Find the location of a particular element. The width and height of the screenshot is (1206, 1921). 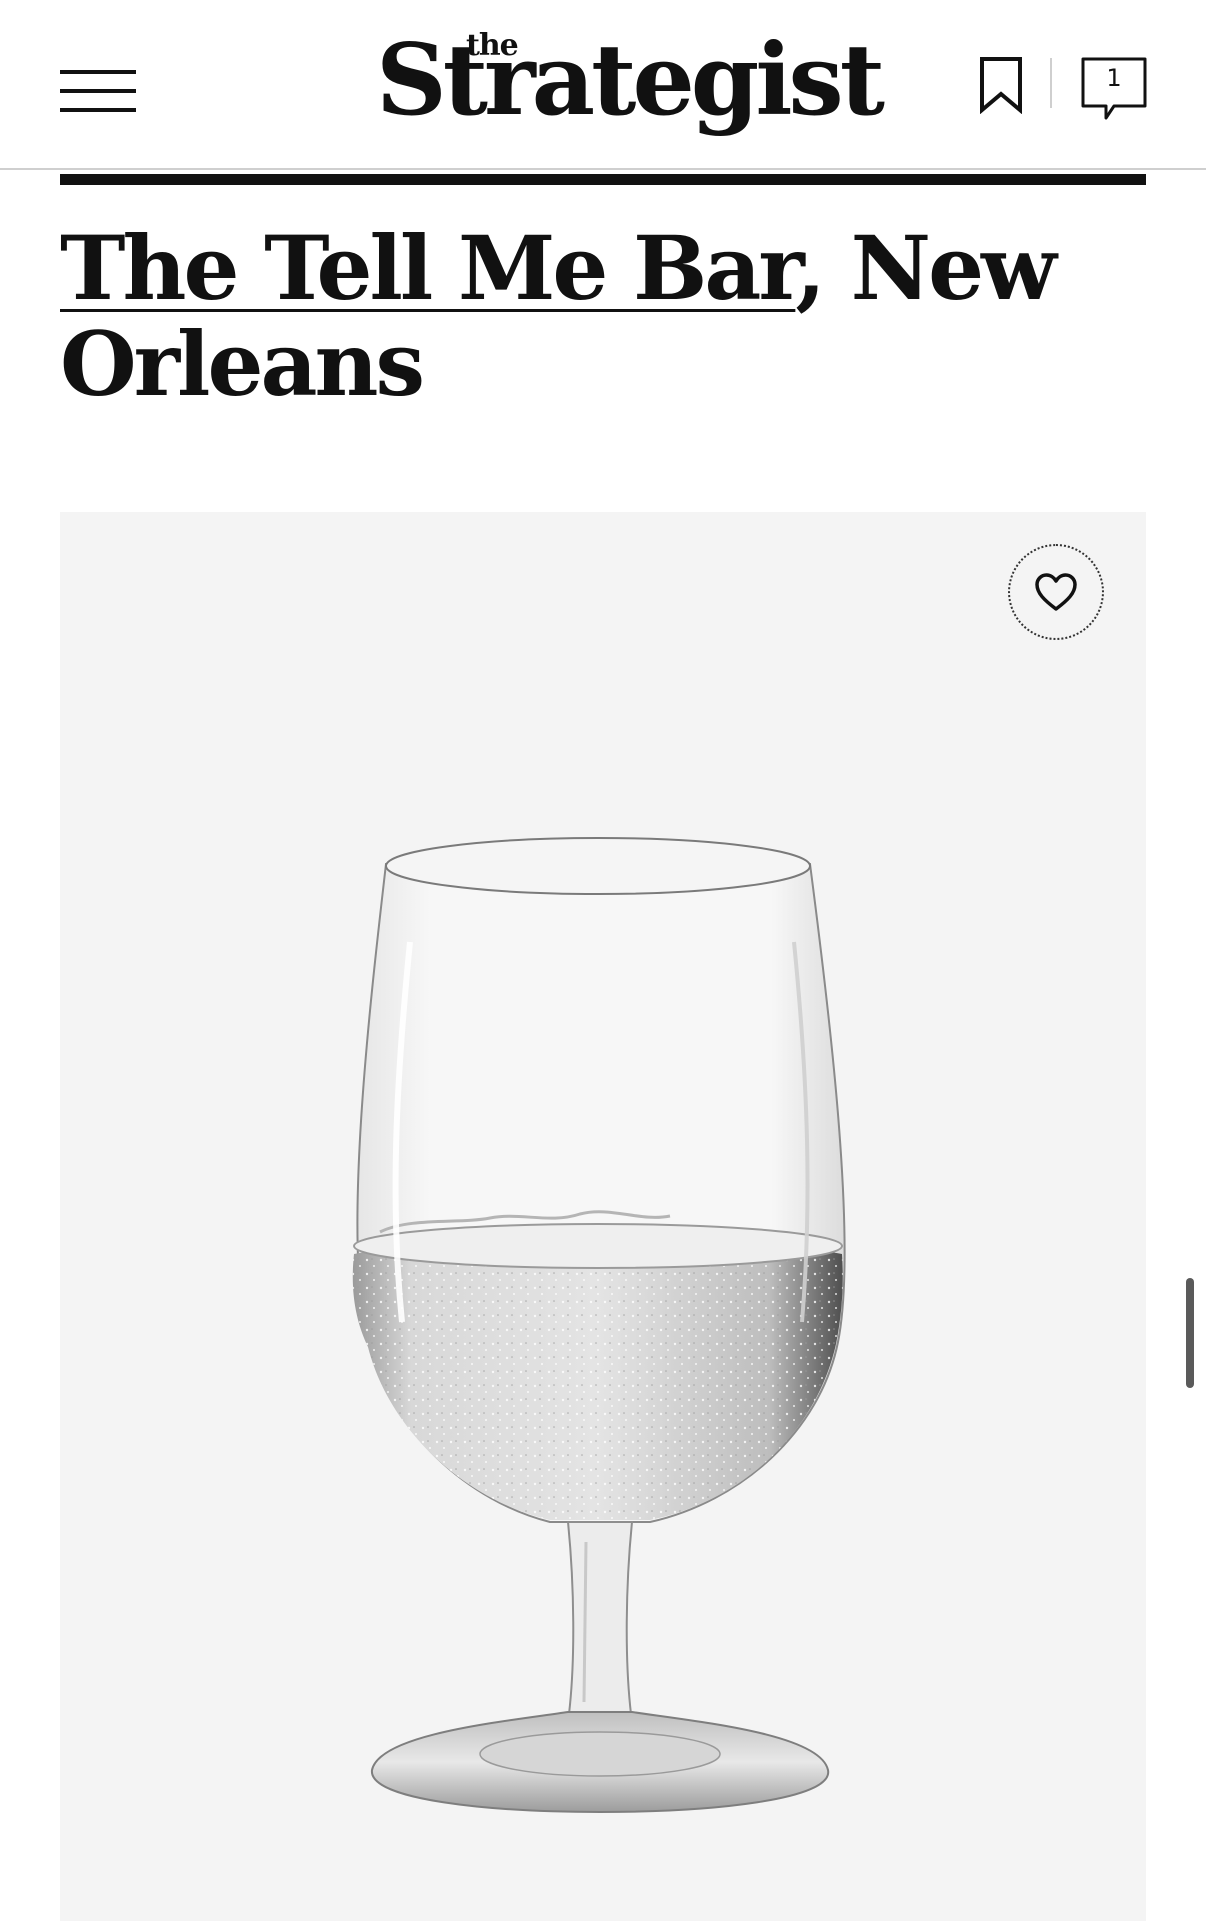

favorite-button is located at coordinates (1056, 592).